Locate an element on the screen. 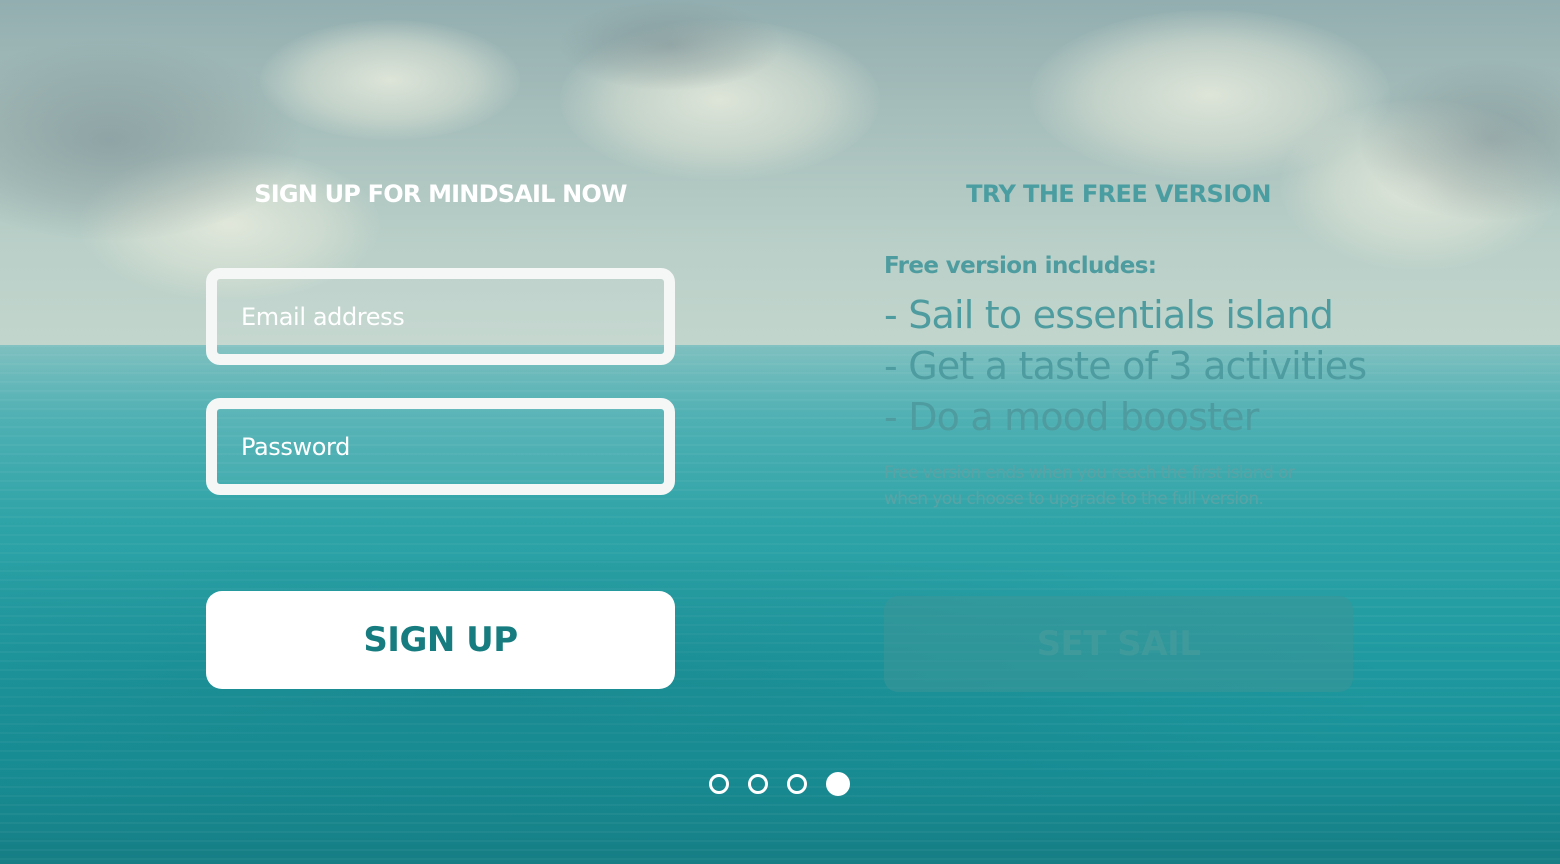 The width and height of the screenshot is (1560, 864). feature-item: - Do a mood booster is located at coordinates (1071, 417).